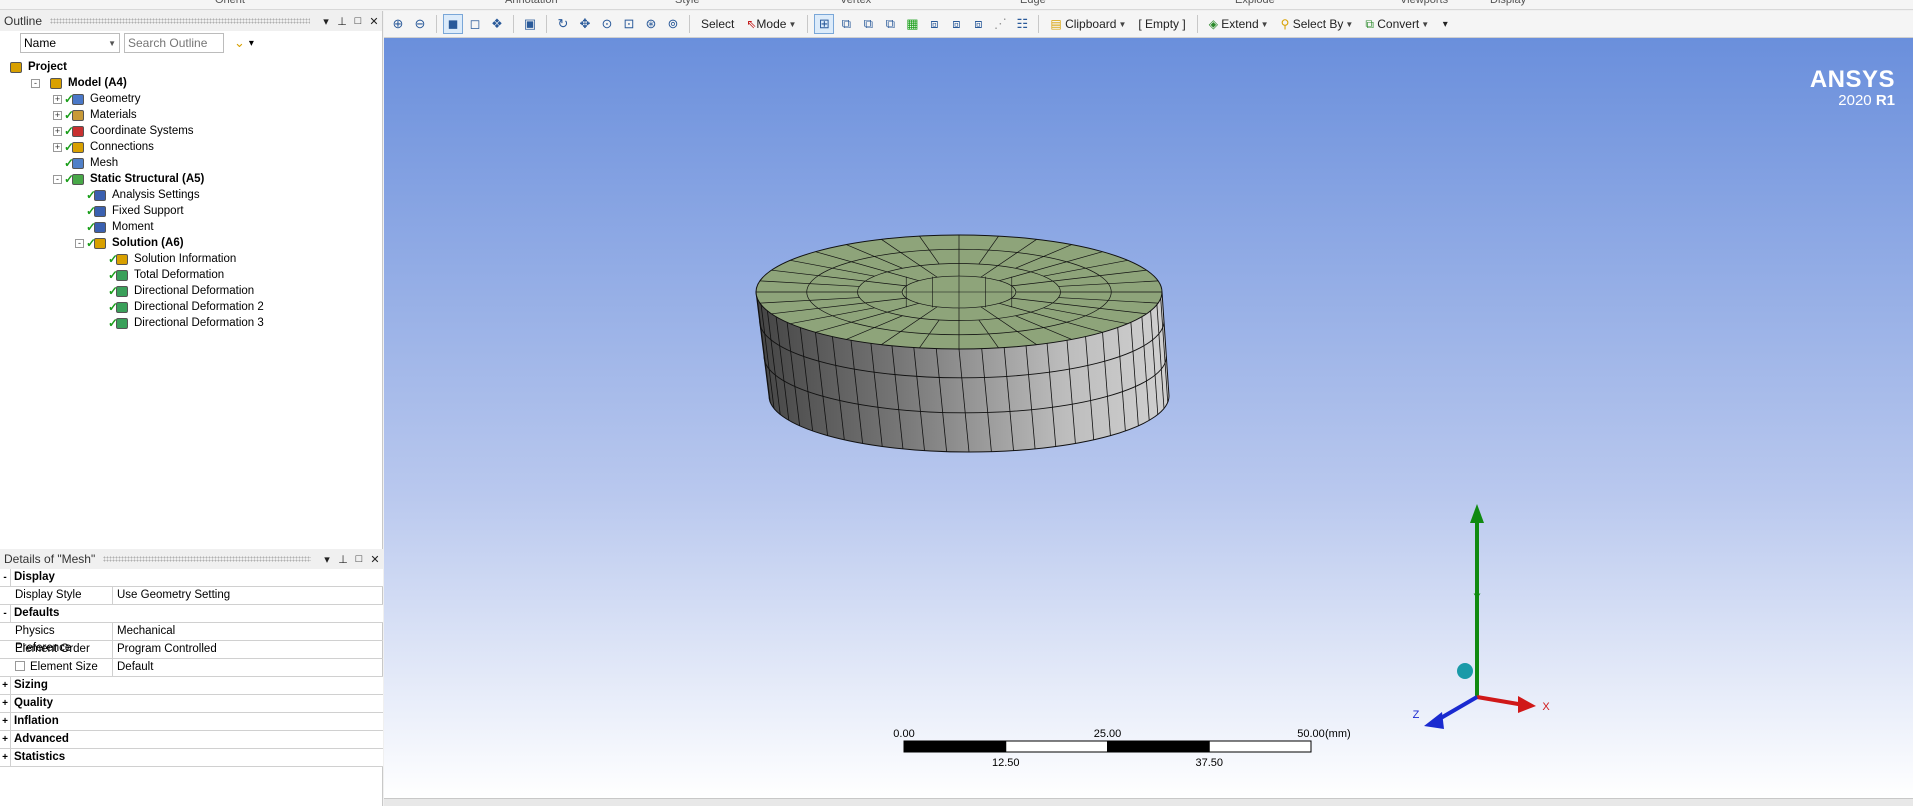 This screenshot has width=1913, height=806. What do you see at coordinates (585, 24) in the screenshot?
I see `pan-icon: ✥` at bounding box center [585, 24].